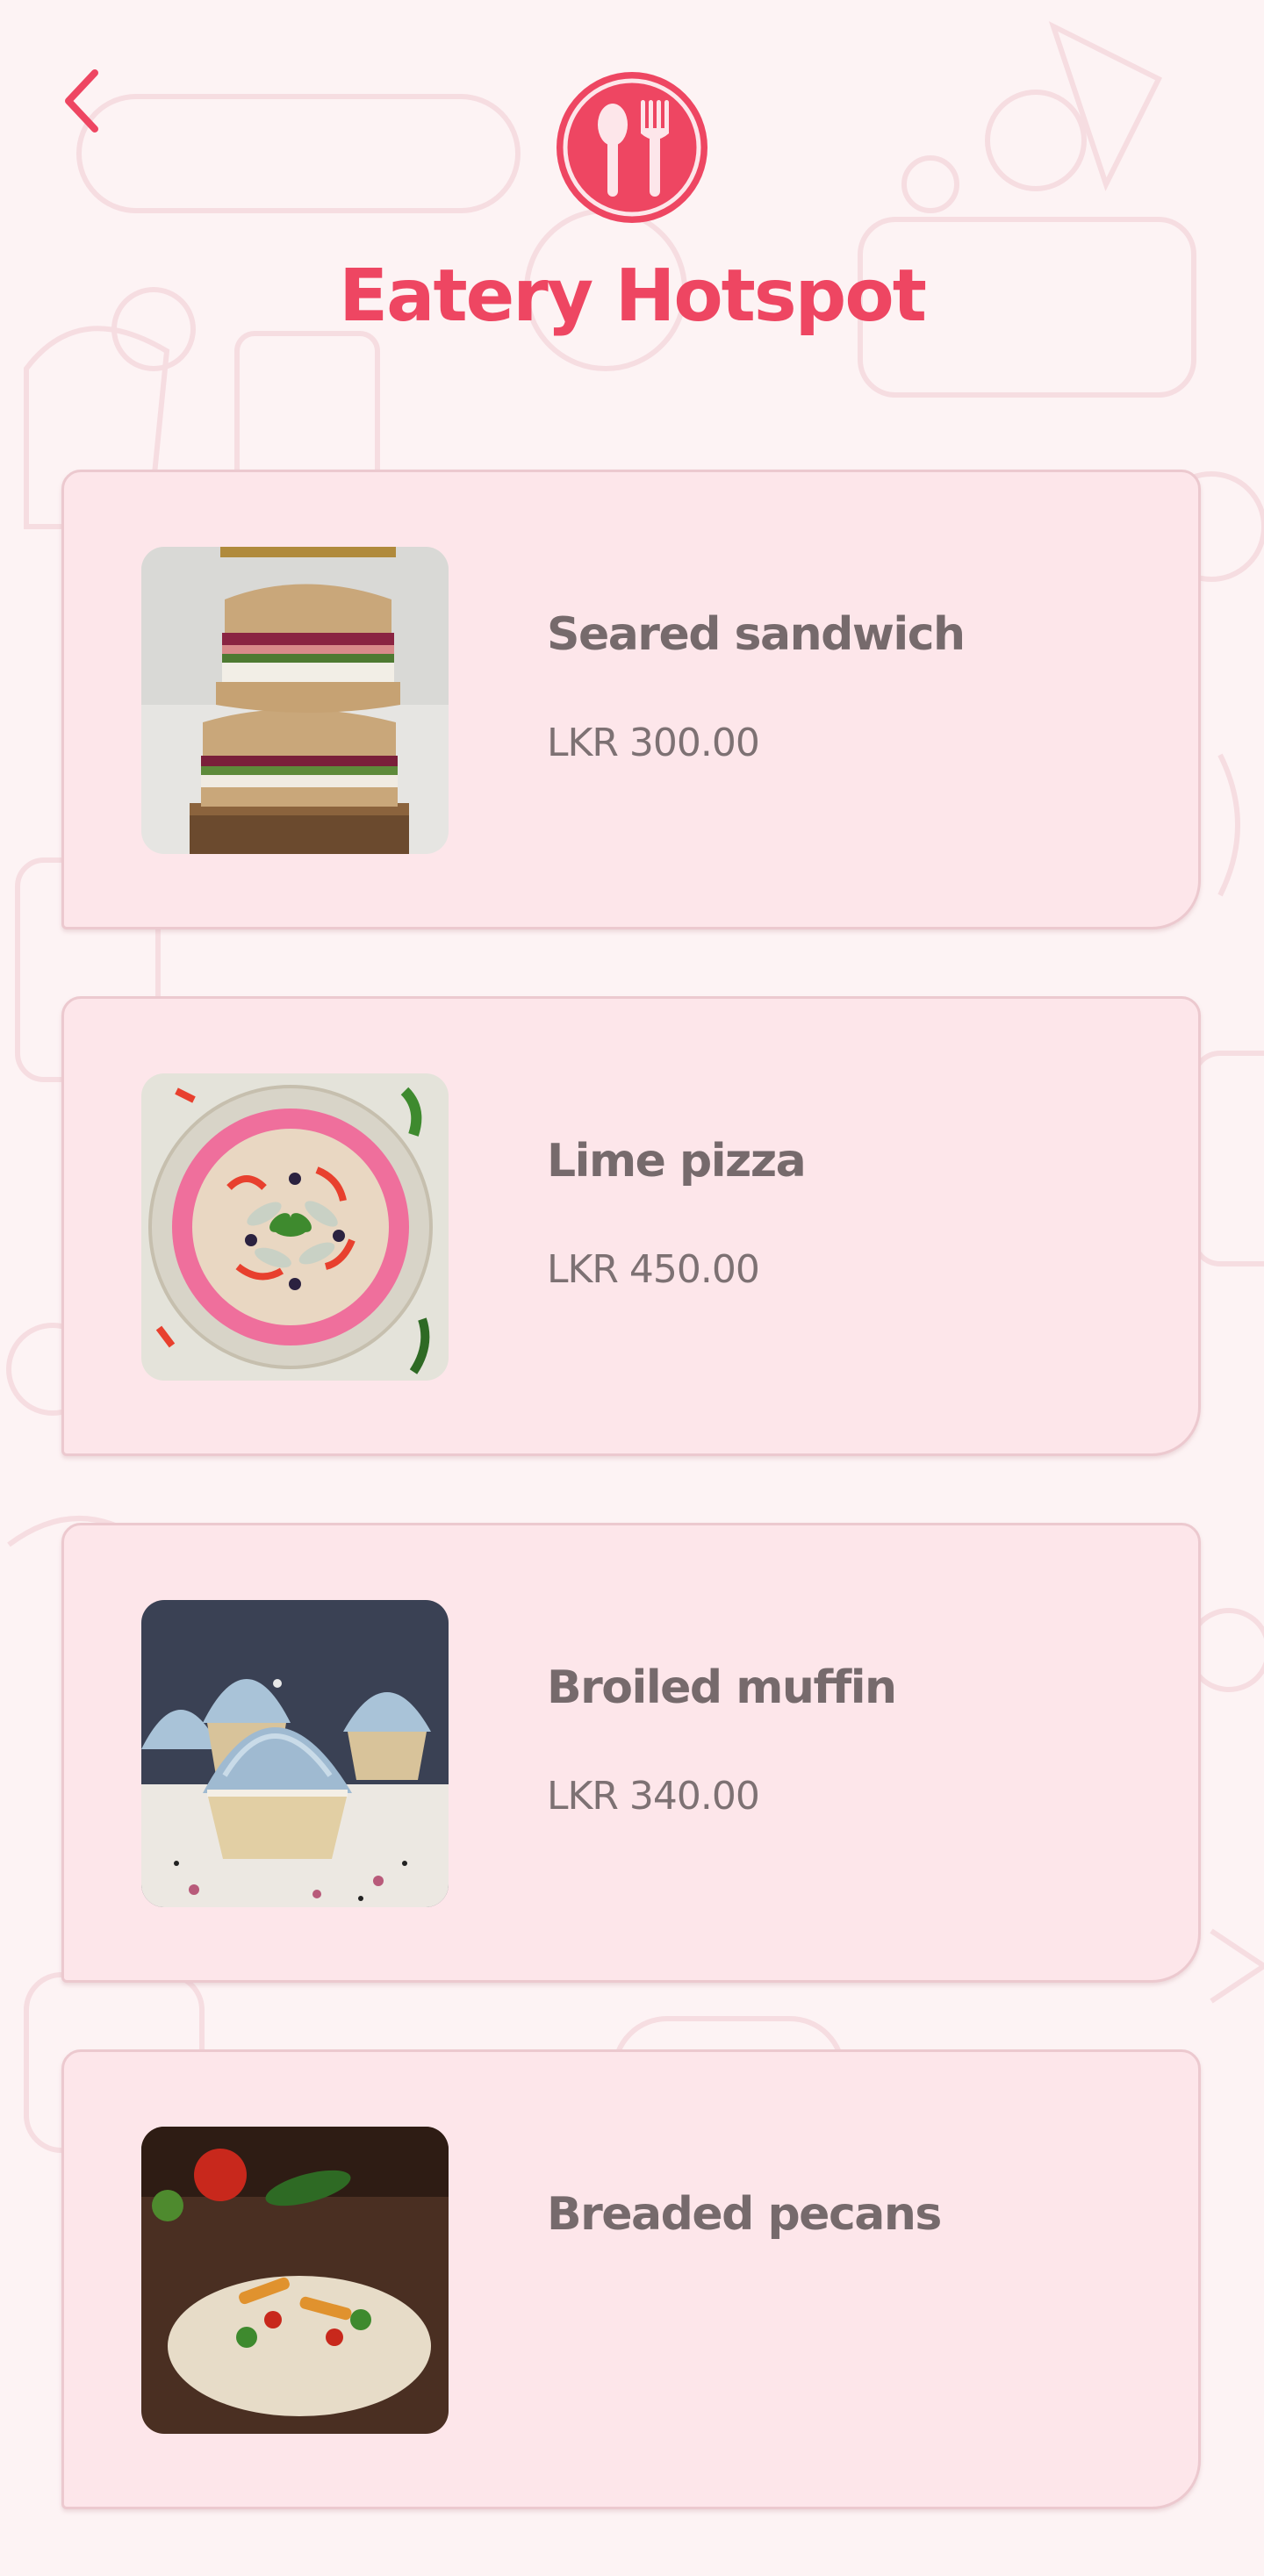 Image resolution: width=1264 pixels, height=2576 pixels. I want to click on sandwich-image, so click(295, 701).